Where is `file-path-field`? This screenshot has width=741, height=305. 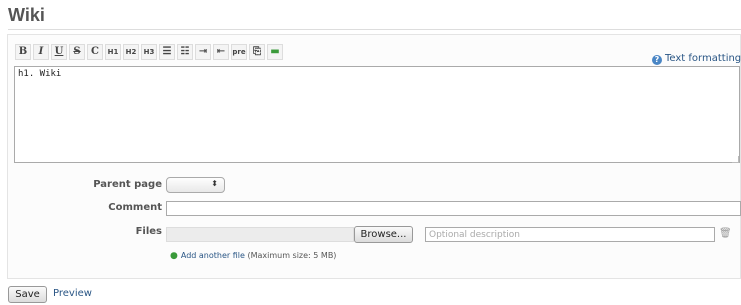
file-path-field is located at coordinates (260, 234).